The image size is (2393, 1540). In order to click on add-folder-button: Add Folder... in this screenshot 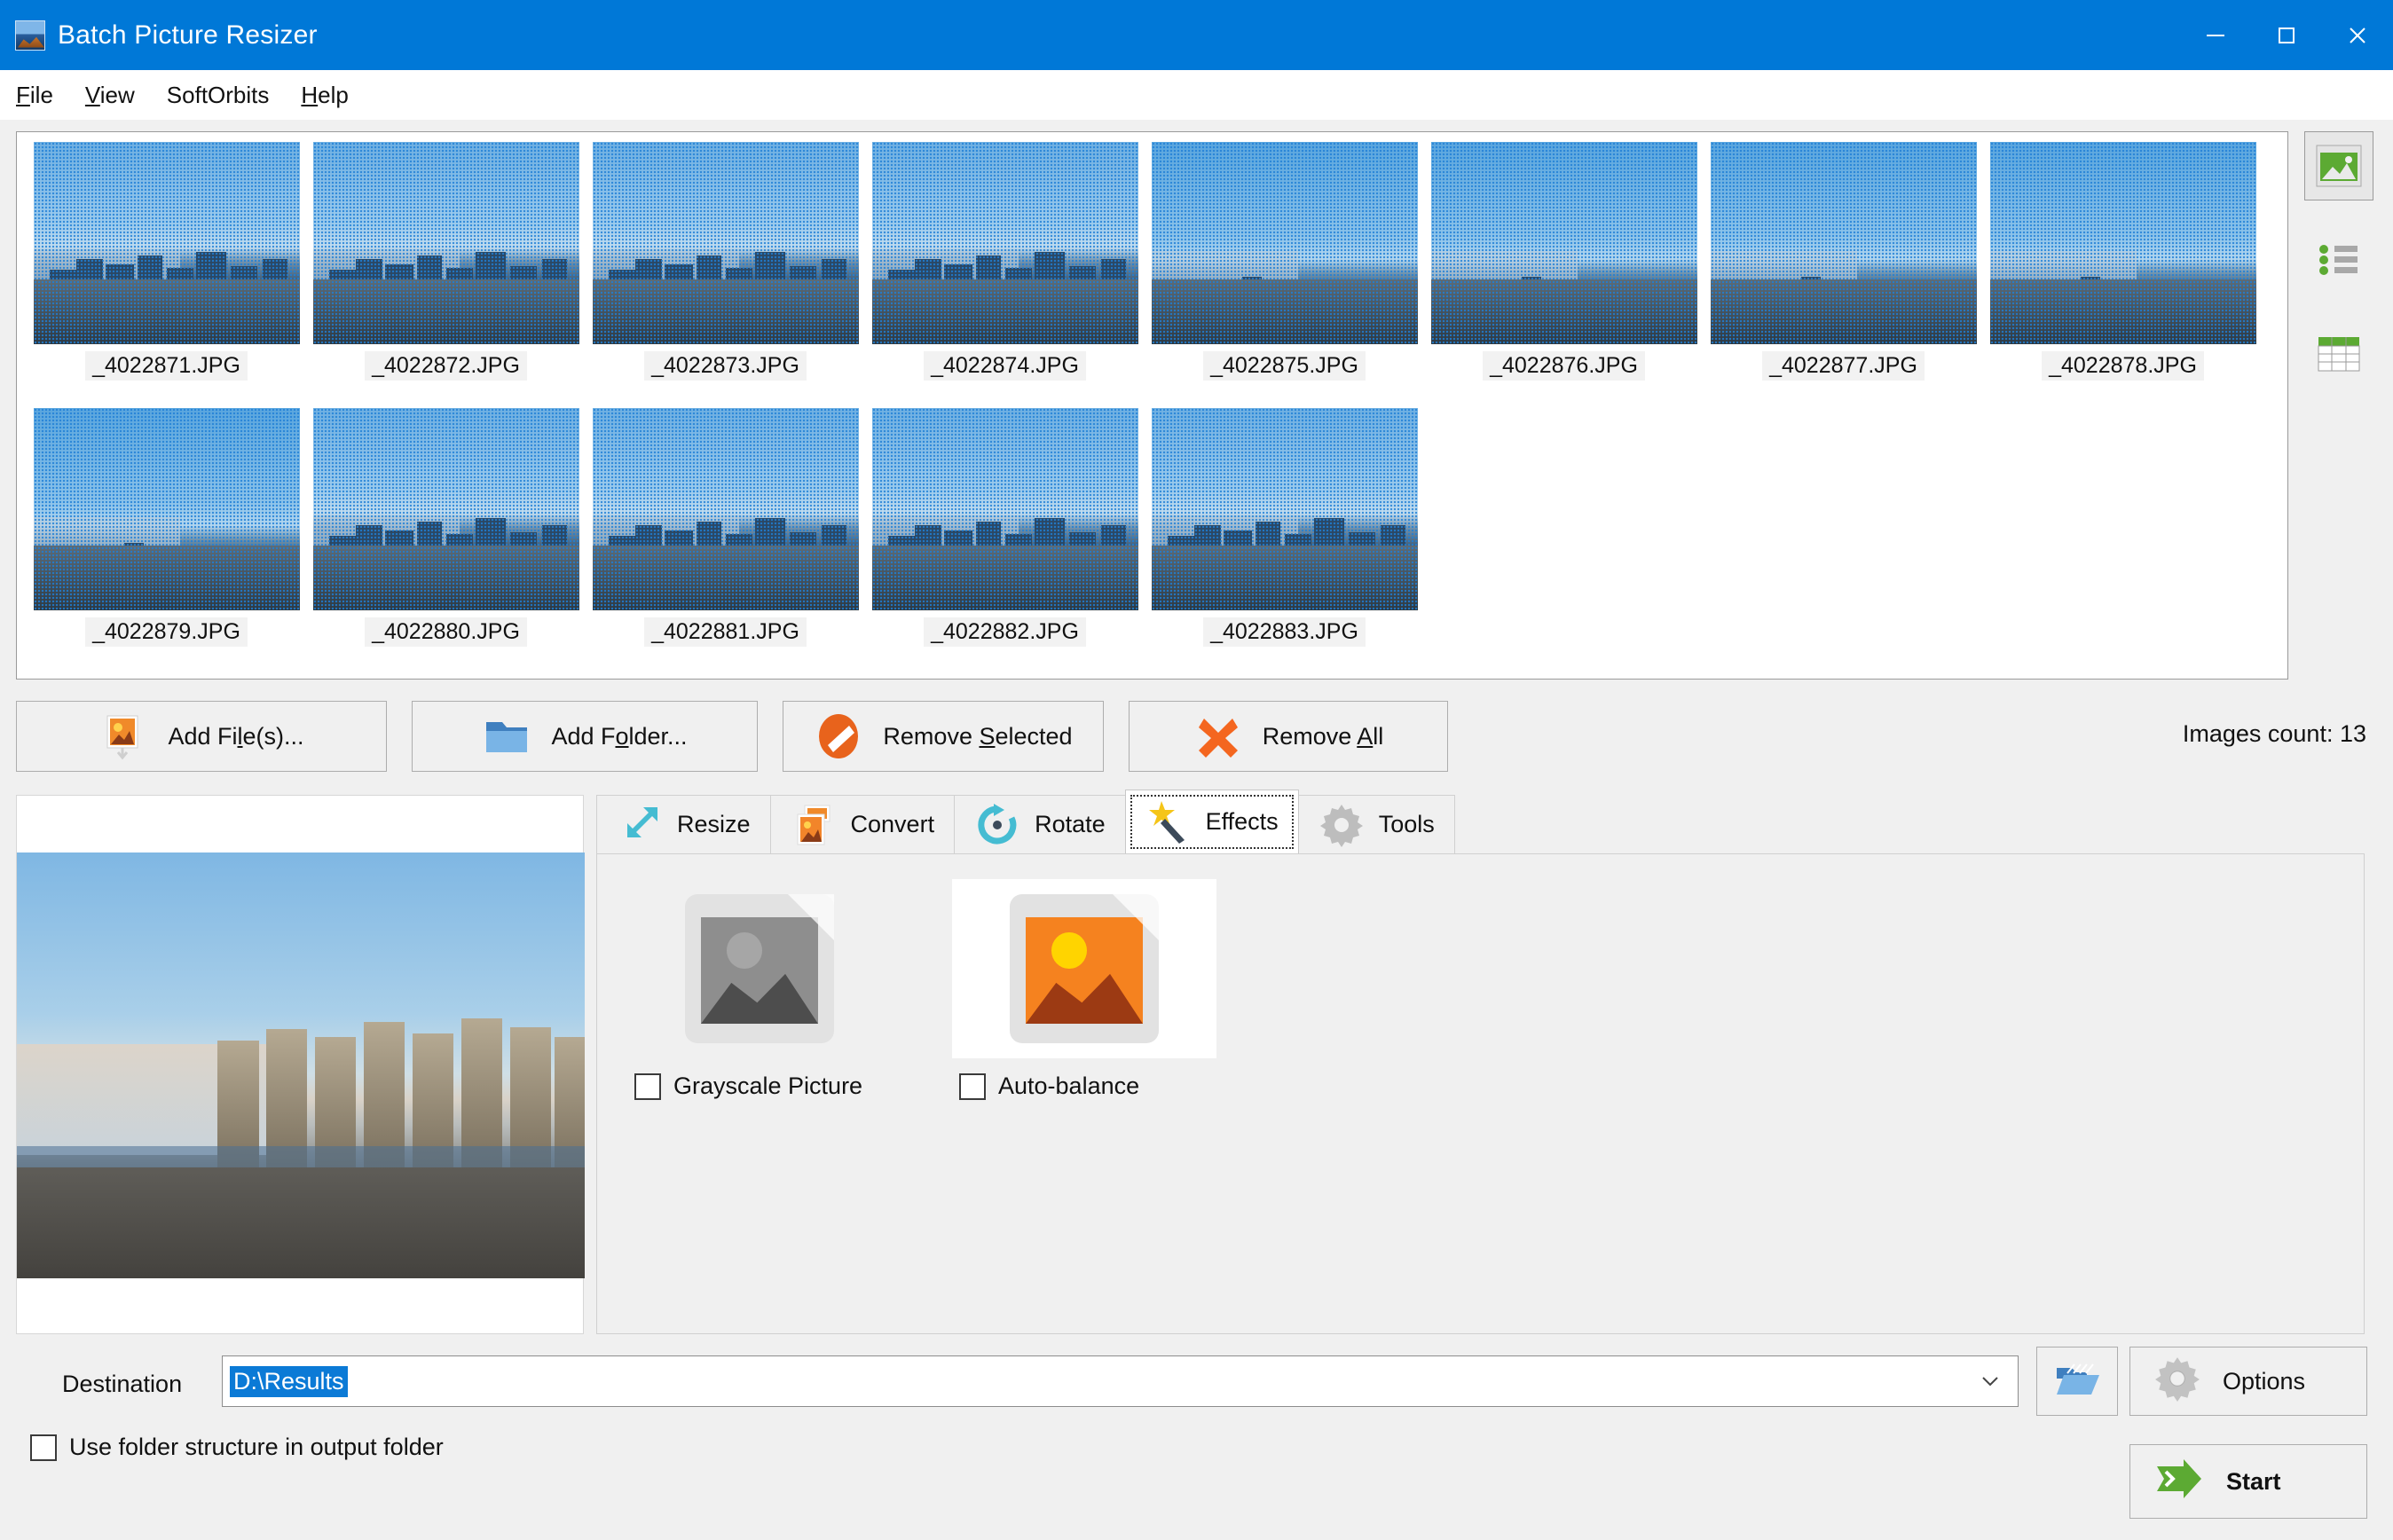, I will do `click(585, 736)`.